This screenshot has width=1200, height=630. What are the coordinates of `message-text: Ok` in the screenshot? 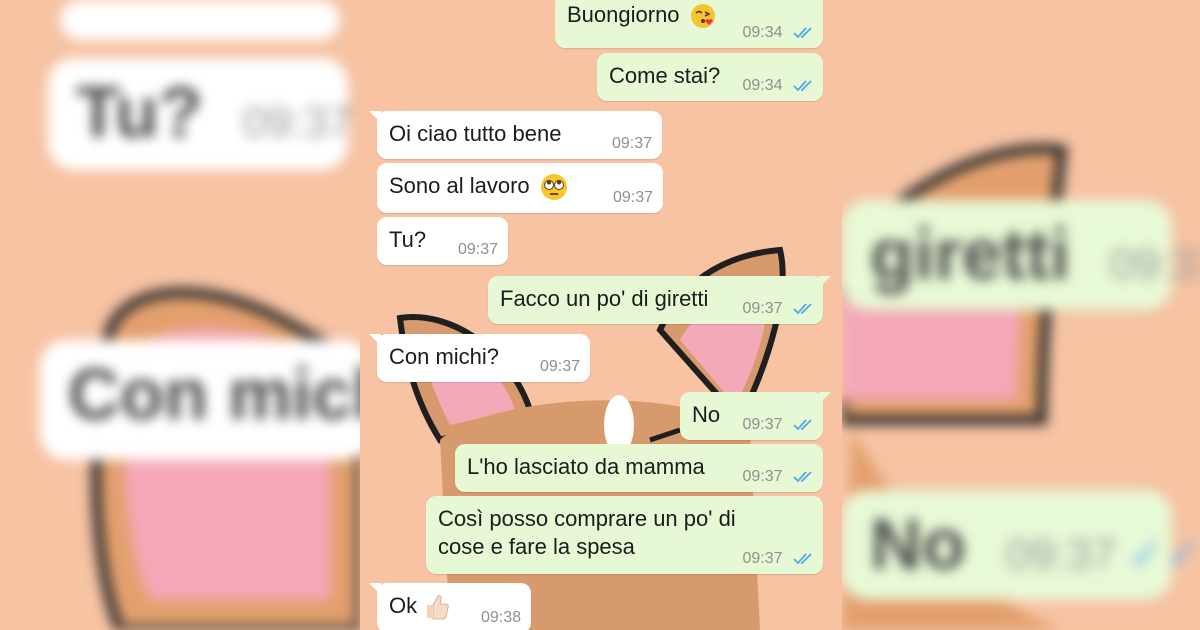 It's located at (403, 605).